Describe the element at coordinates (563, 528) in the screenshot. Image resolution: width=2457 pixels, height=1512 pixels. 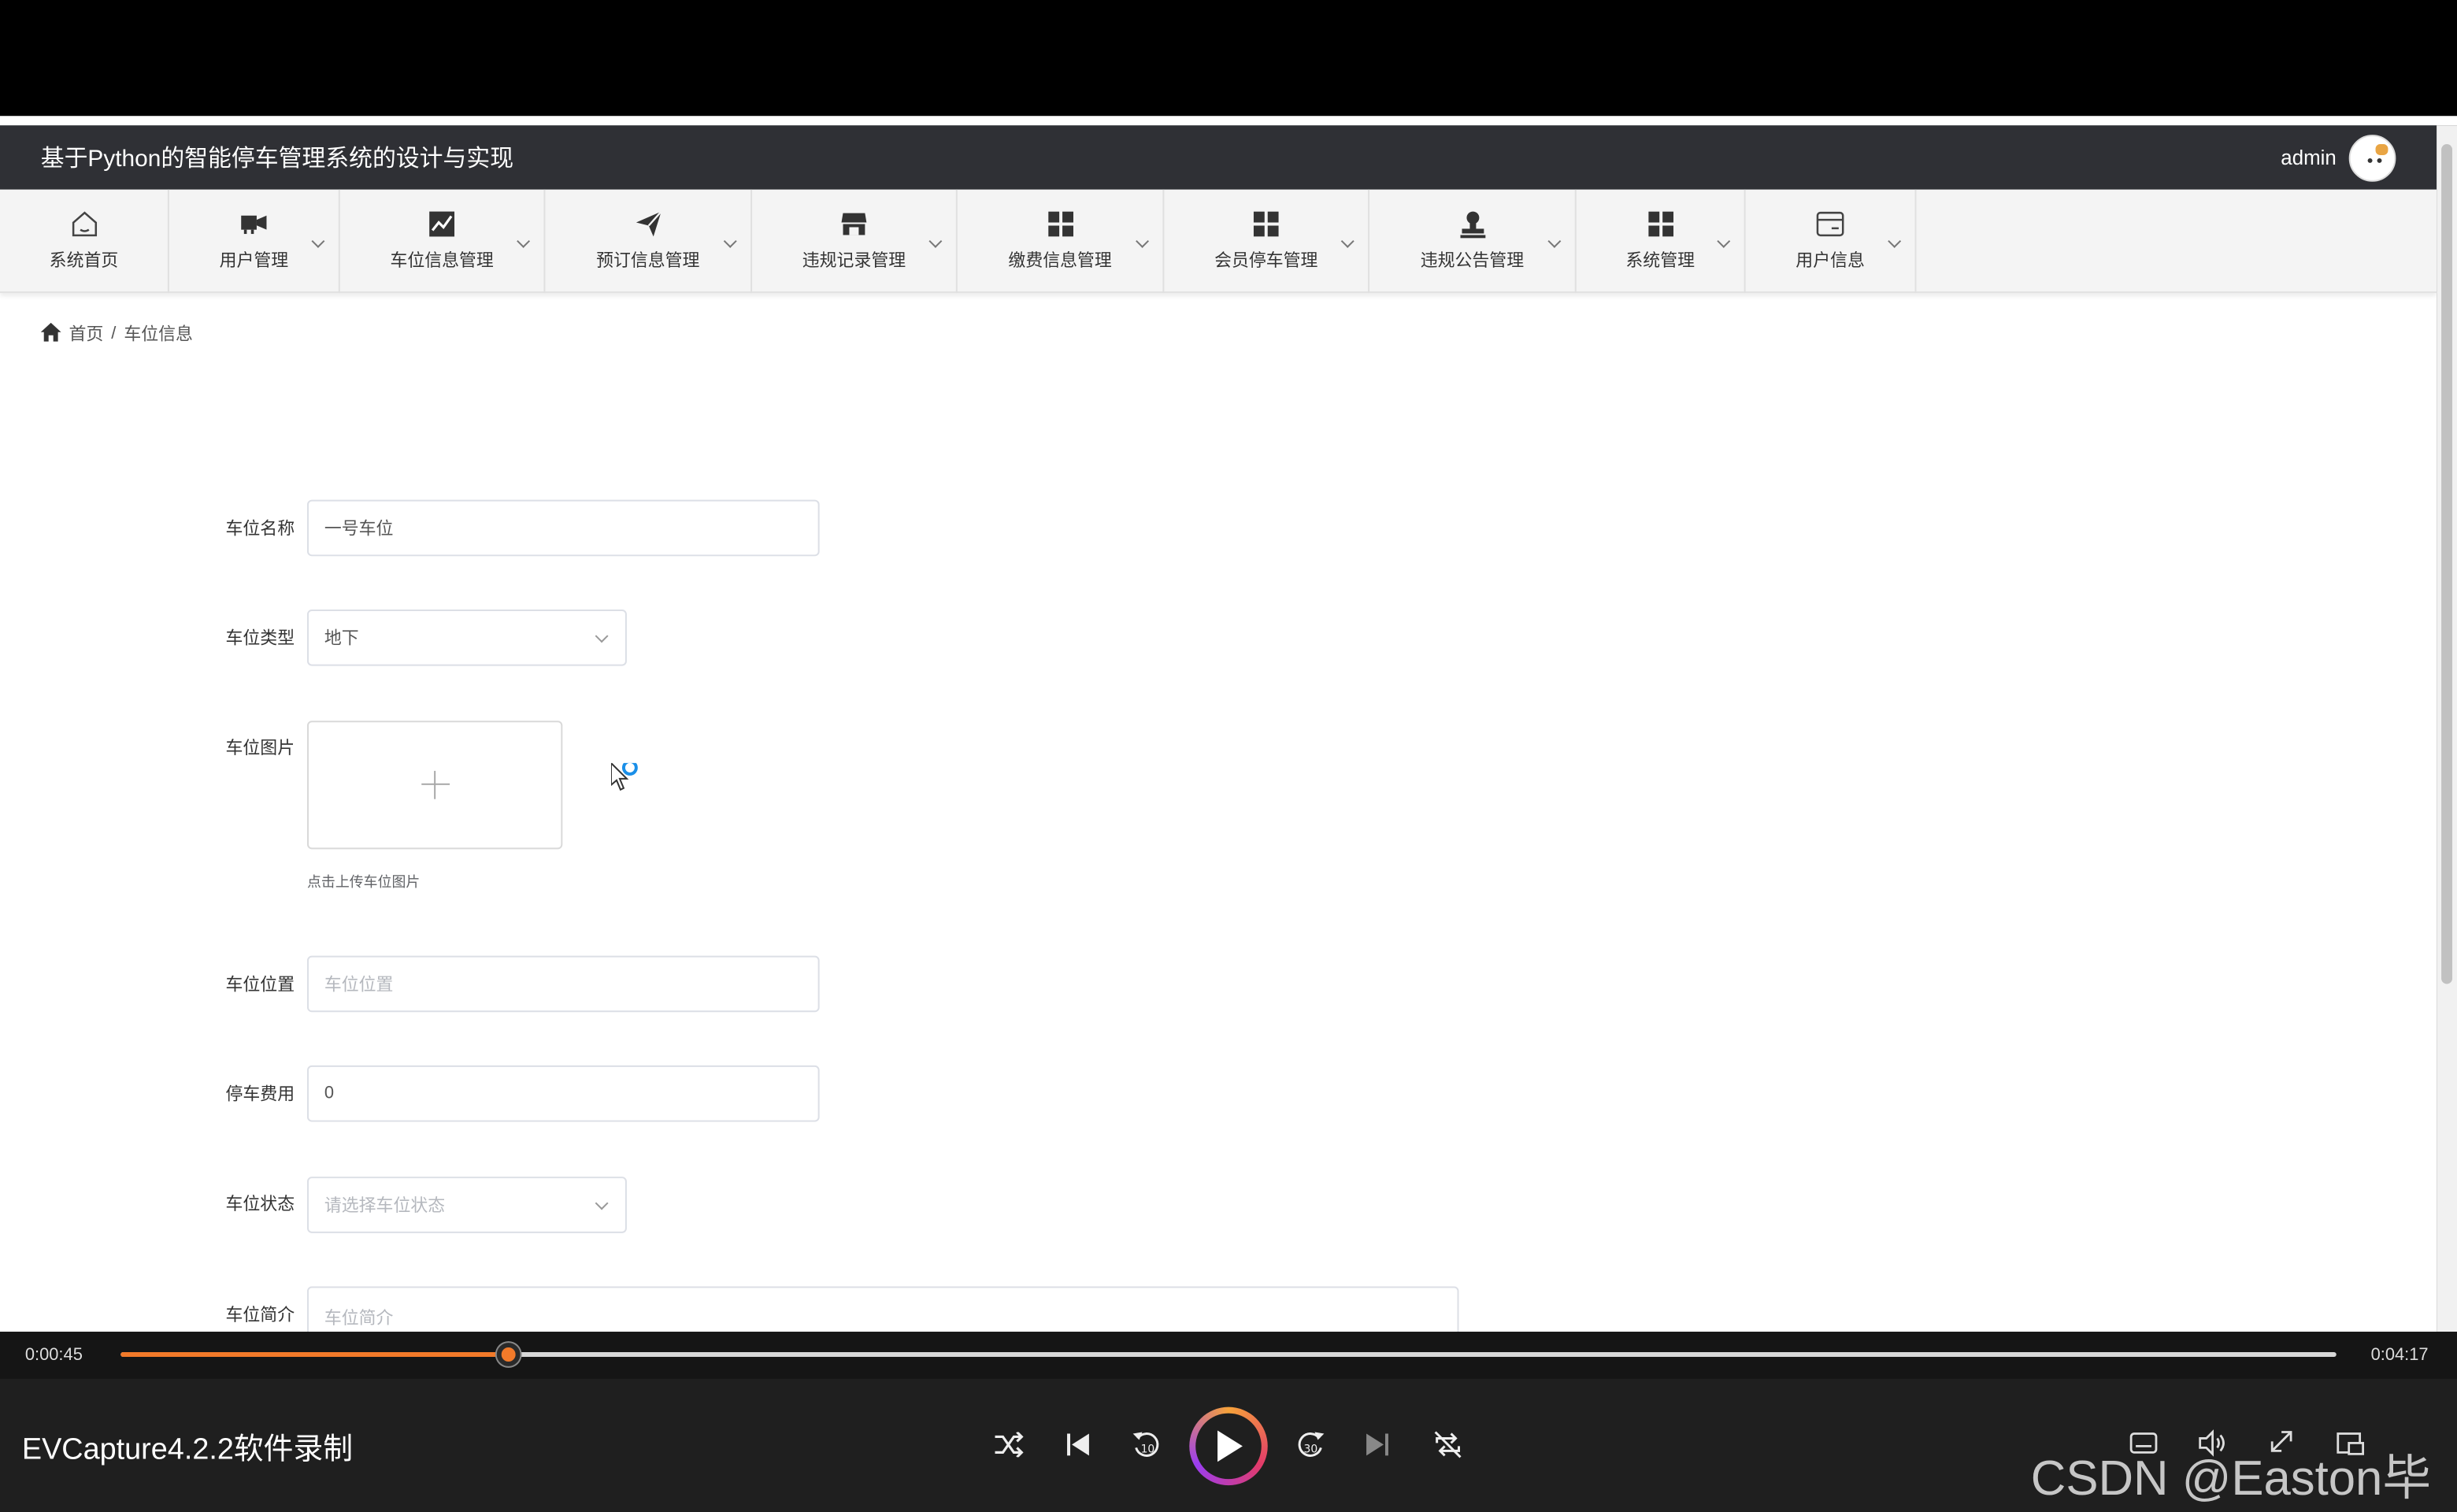
I see `name-input: 一号车位` at that location.